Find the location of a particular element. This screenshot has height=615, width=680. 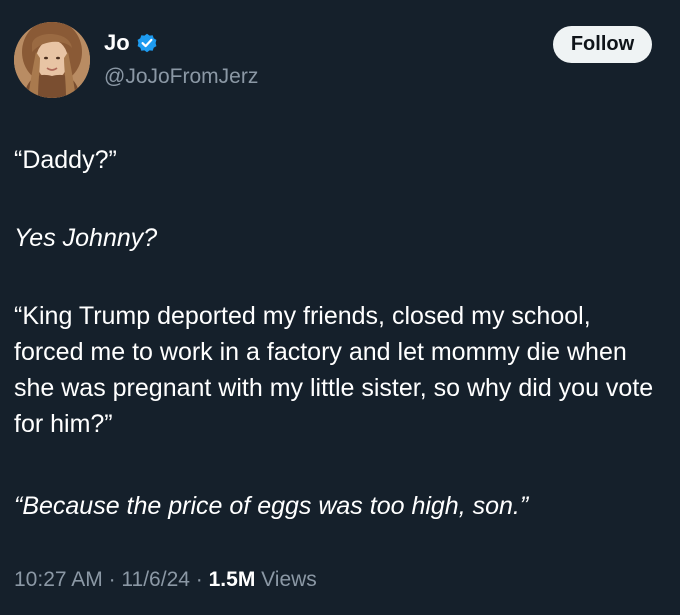

tweet-meta: 10:27 AM · 11/6/24 · 1.5M Views is located at coordinates (165, 580).